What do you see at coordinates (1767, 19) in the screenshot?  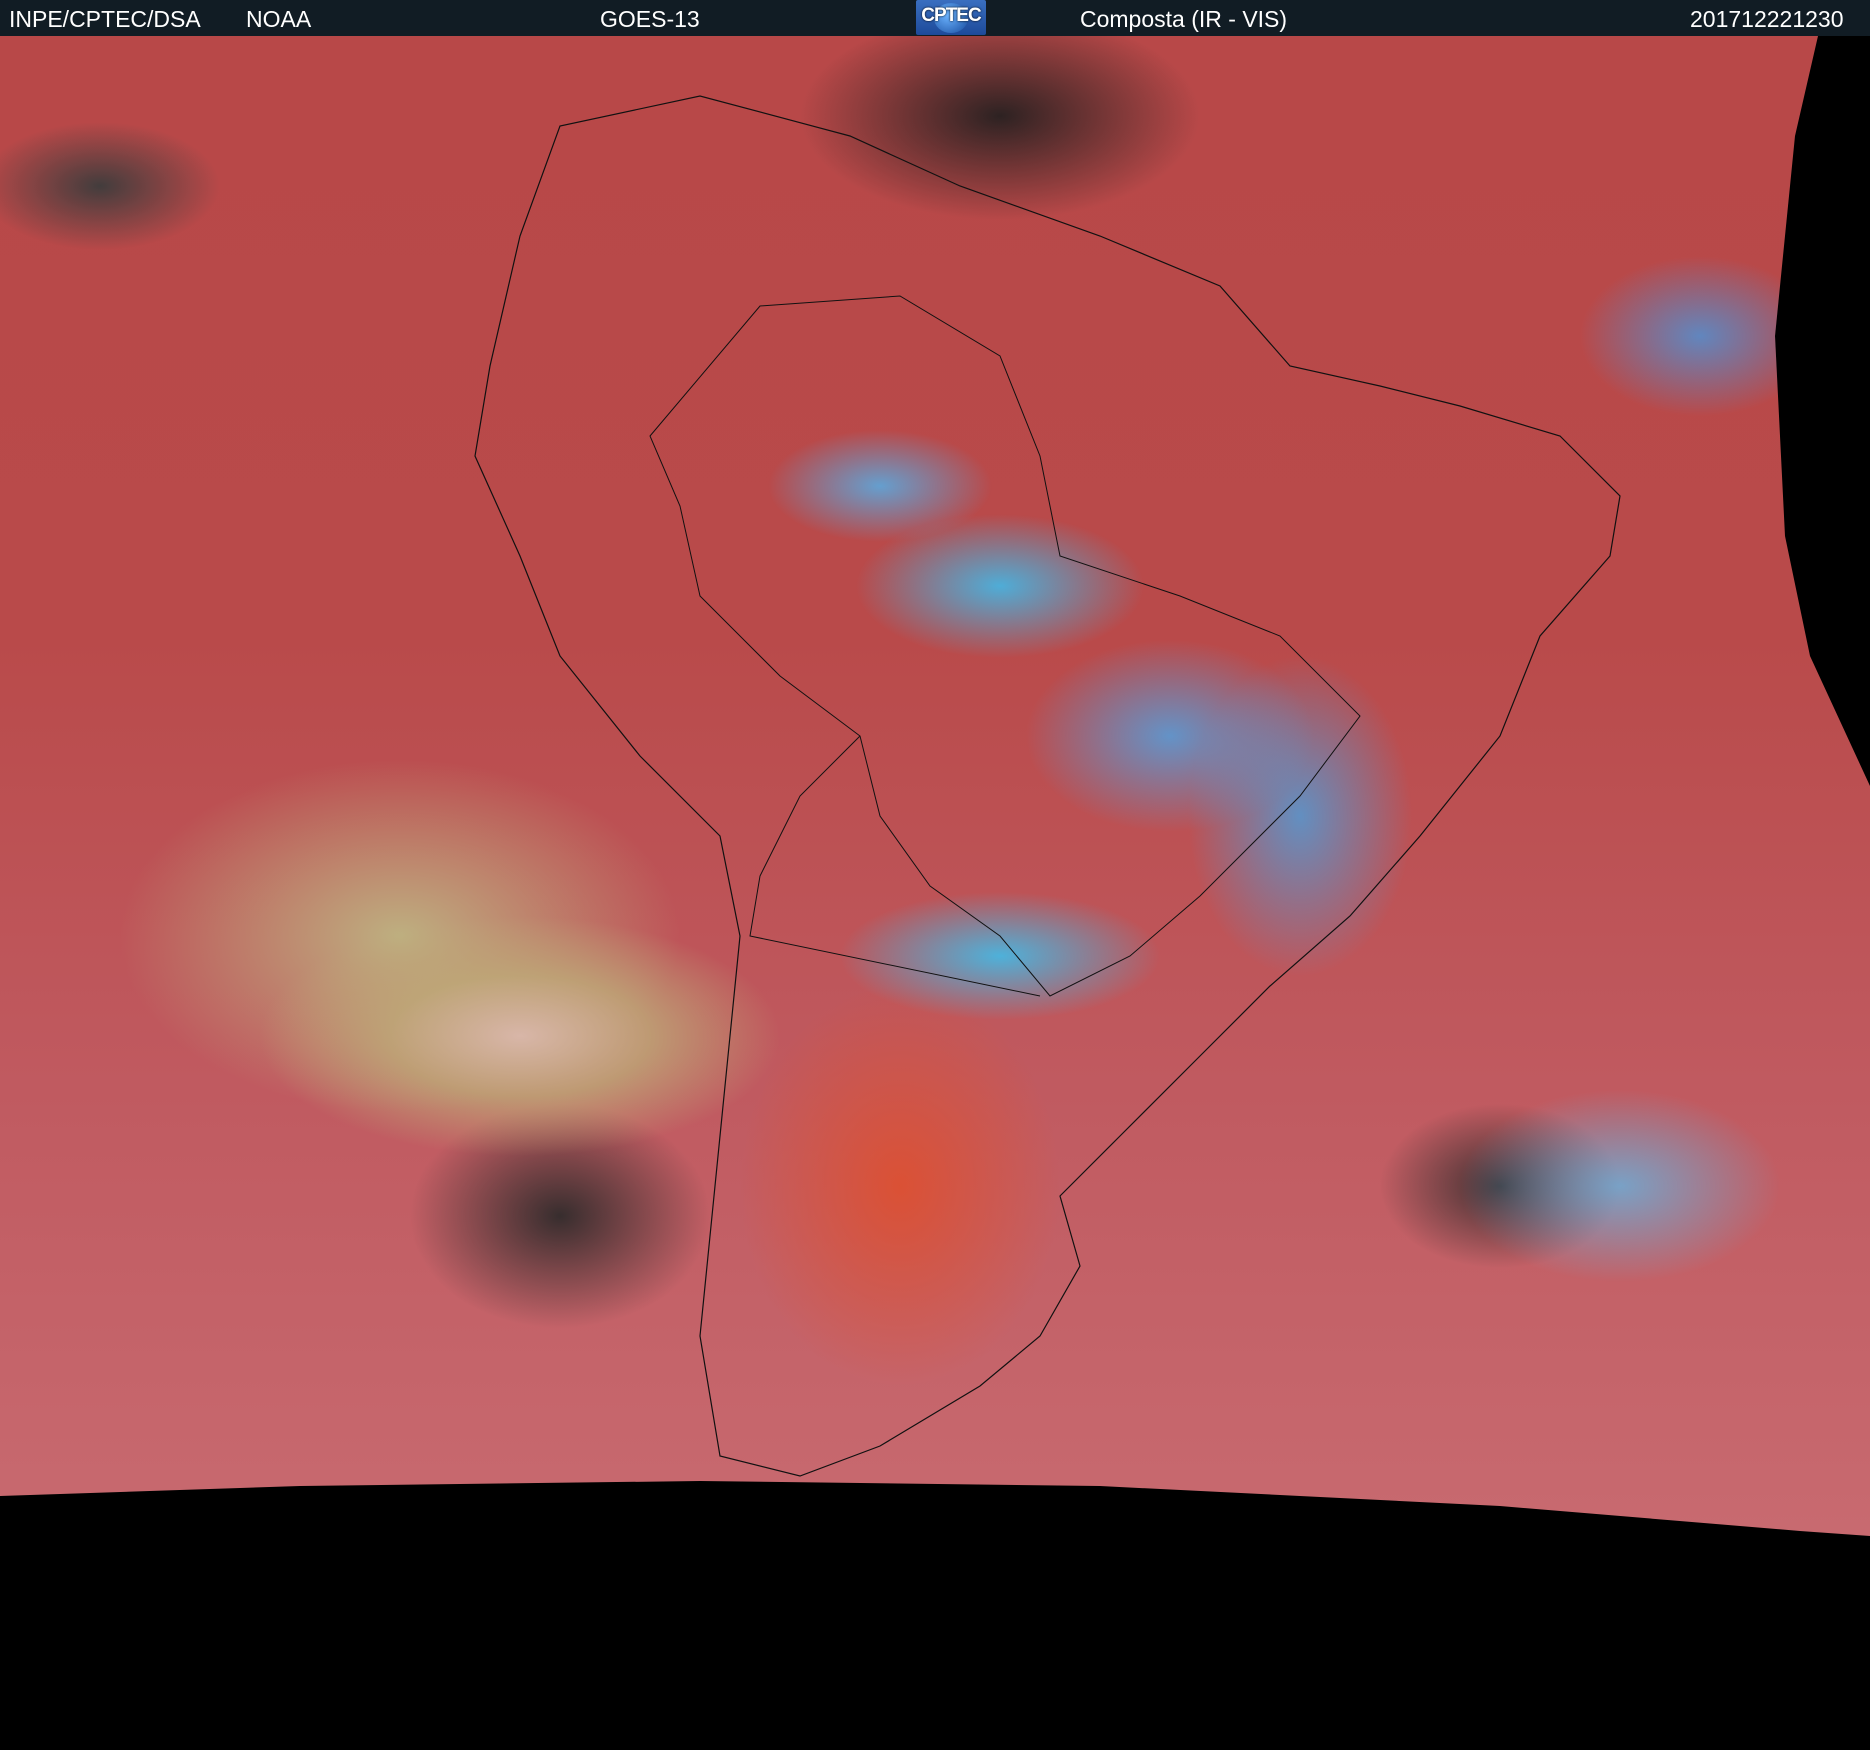 I see `timestamp-label: 201712221230` at bounding box center [1767, 19].